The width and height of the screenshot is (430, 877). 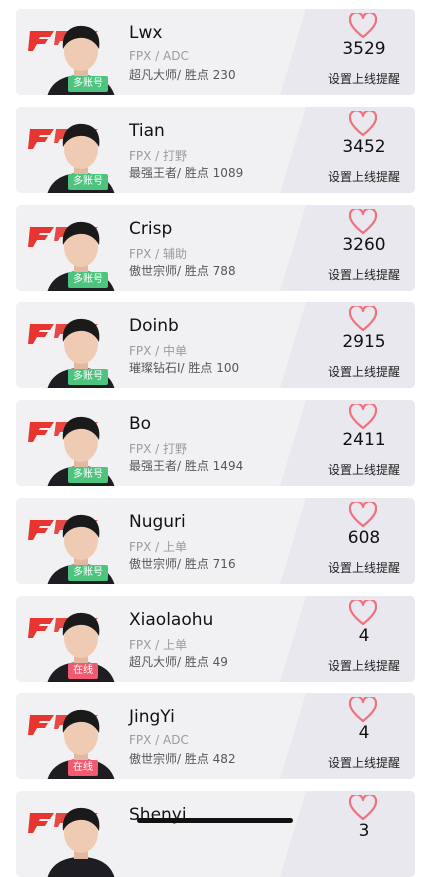 What do you see at coordinates (182, 271) in the screenshot?
I see `player-rank: 傲世宗师/ 胜点 788` at bounding box center [182, 271].